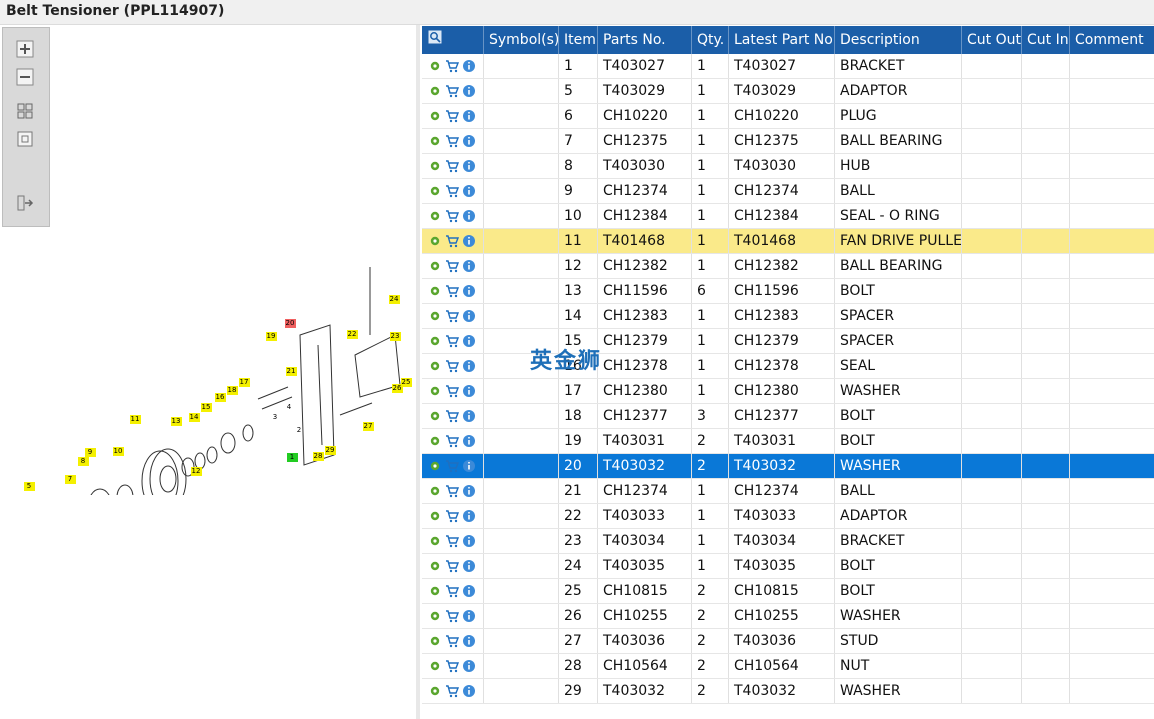  Describe the element at coordinates (782, 40) in the screenshot. I see `column-header-latest-part-no: Latest Part No.` at that location.